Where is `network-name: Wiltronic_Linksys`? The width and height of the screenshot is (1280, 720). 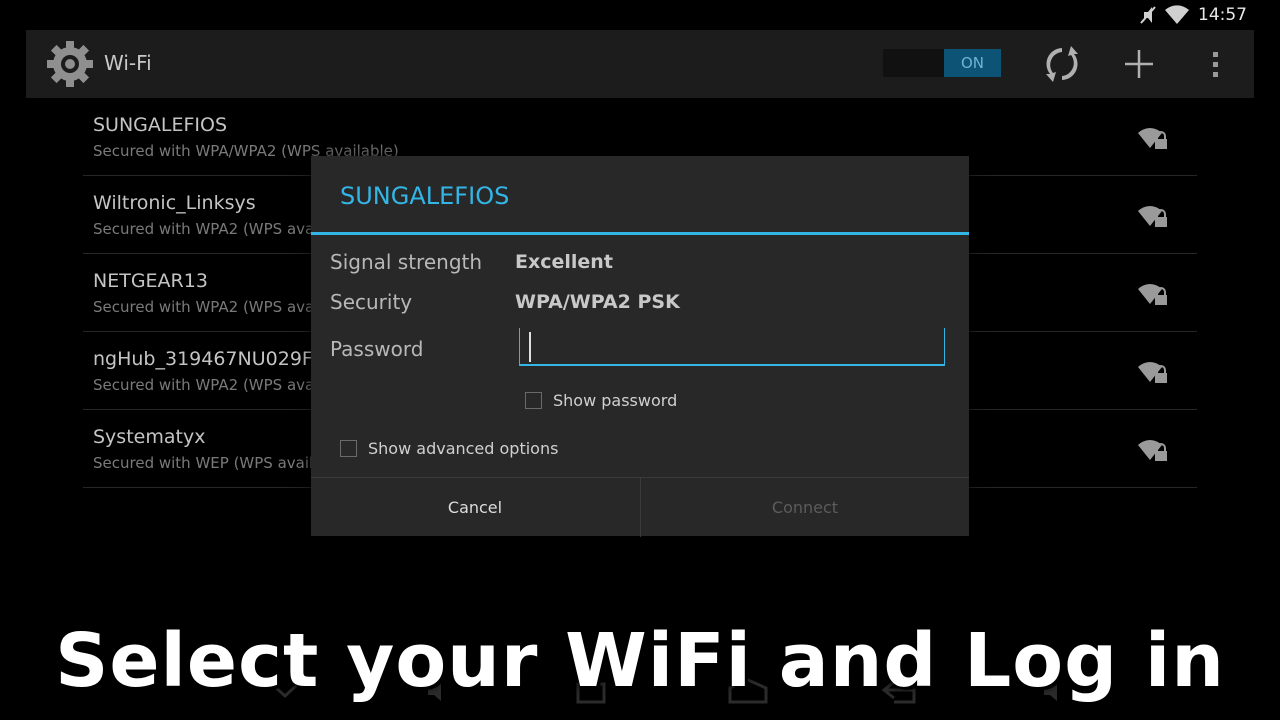
network-name: Wiltronic_Linksys is located at coordinates (174, 203).